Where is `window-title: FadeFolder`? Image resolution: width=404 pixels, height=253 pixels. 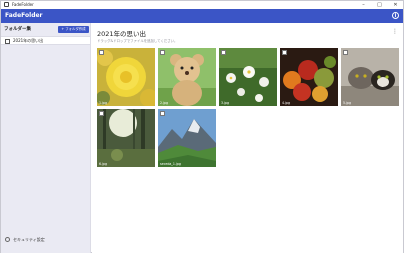 window-title: FadeFolder is located at coordinates (23, 4).